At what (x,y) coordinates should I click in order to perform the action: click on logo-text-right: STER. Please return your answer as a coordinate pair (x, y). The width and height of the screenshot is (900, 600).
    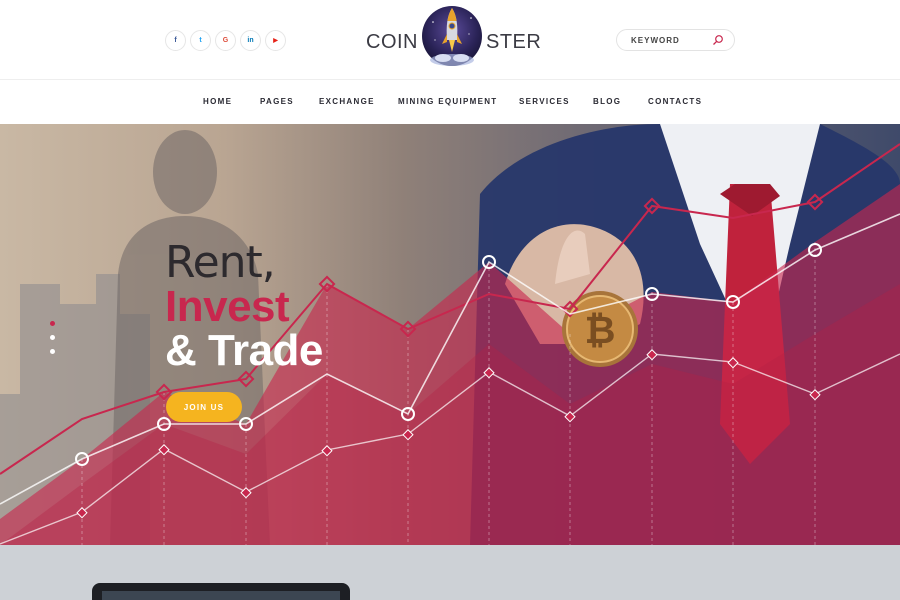
    Looking at the image, I should click on (514, 42).